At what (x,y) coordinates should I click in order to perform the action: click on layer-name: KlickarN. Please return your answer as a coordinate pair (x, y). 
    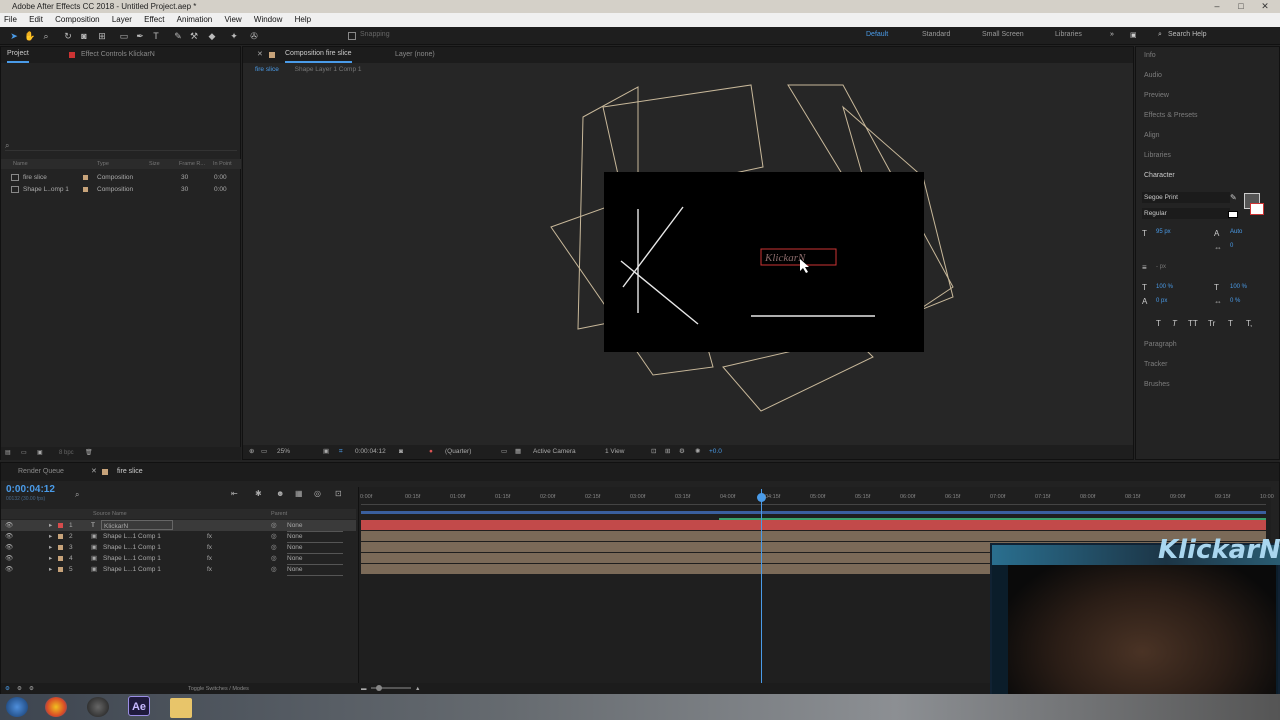
    Looking at the image, I should click on (137, 525).